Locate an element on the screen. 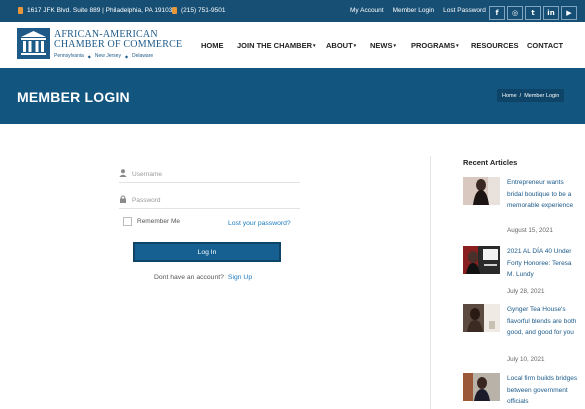 The width and height of the screenshot is (585, 409). lock-icon is located at coordinates (125, 200).